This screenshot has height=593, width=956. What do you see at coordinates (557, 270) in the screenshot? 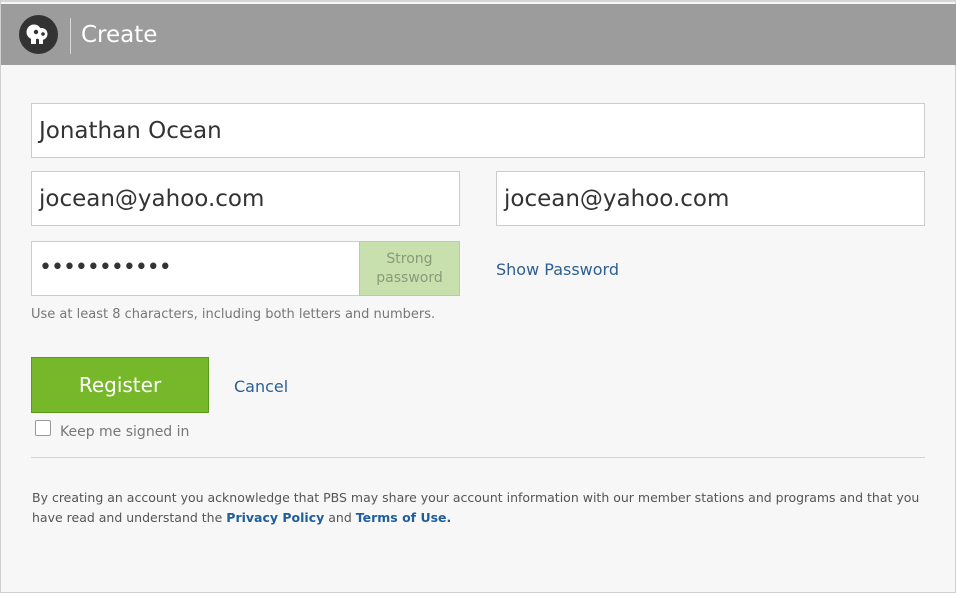
I see `show-password-link: Show Password` at bounding box center [557, 270].